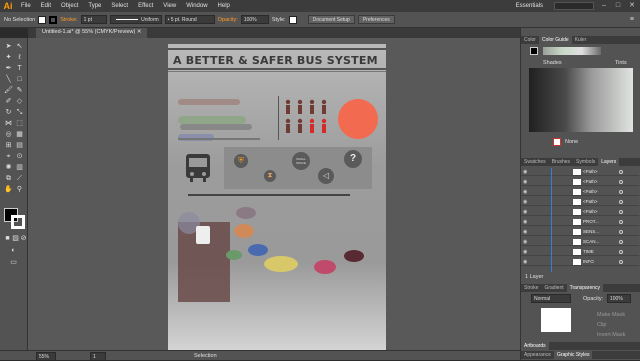 The image size is (640, 361). Describe the element at coordinates (572, 51) in the screenshot. I see `harmony-swatch-row` at that location.